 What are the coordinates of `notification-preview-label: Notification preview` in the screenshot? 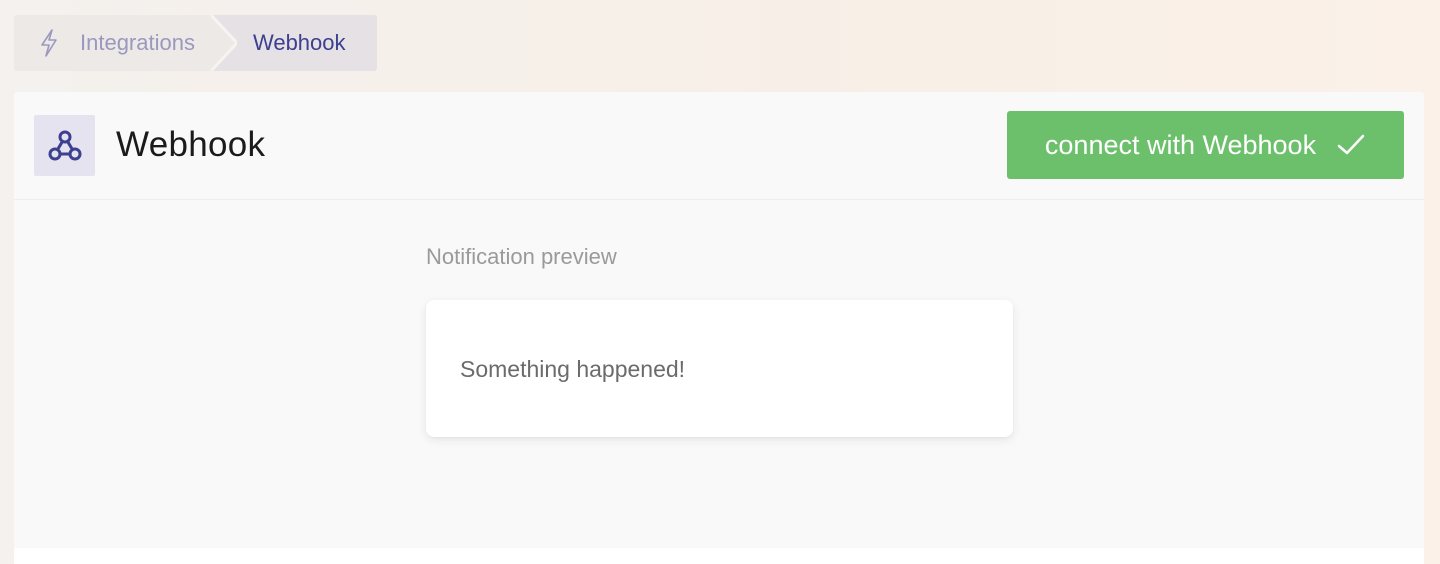 It's located at (521, 256).